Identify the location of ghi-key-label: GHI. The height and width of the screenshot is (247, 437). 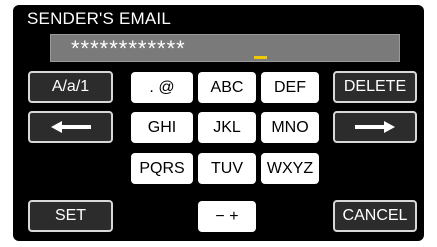
(162, 127).